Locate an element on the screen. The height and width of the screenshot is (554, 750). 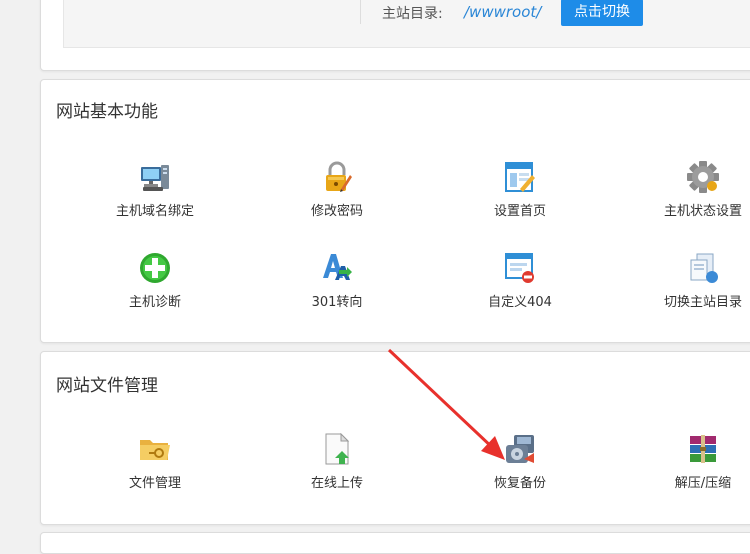
switch-root-button: 点击切换 is located at coordinates (602, 13).